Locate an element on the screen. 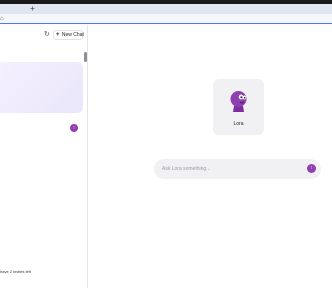 This screenshot has width=332, height=288. tab-strip: + is located at coordinates (166, 9).